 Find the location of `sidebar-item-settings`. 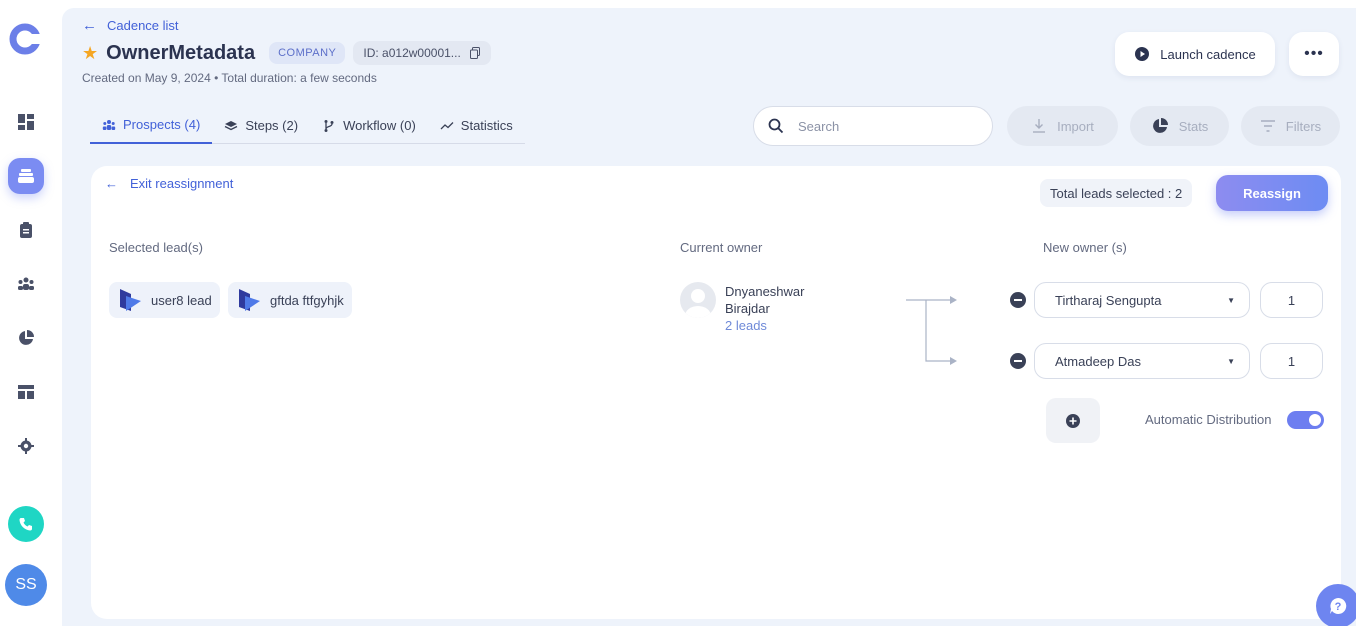

sidebar-item-settings is located at coordinates (26, 446).